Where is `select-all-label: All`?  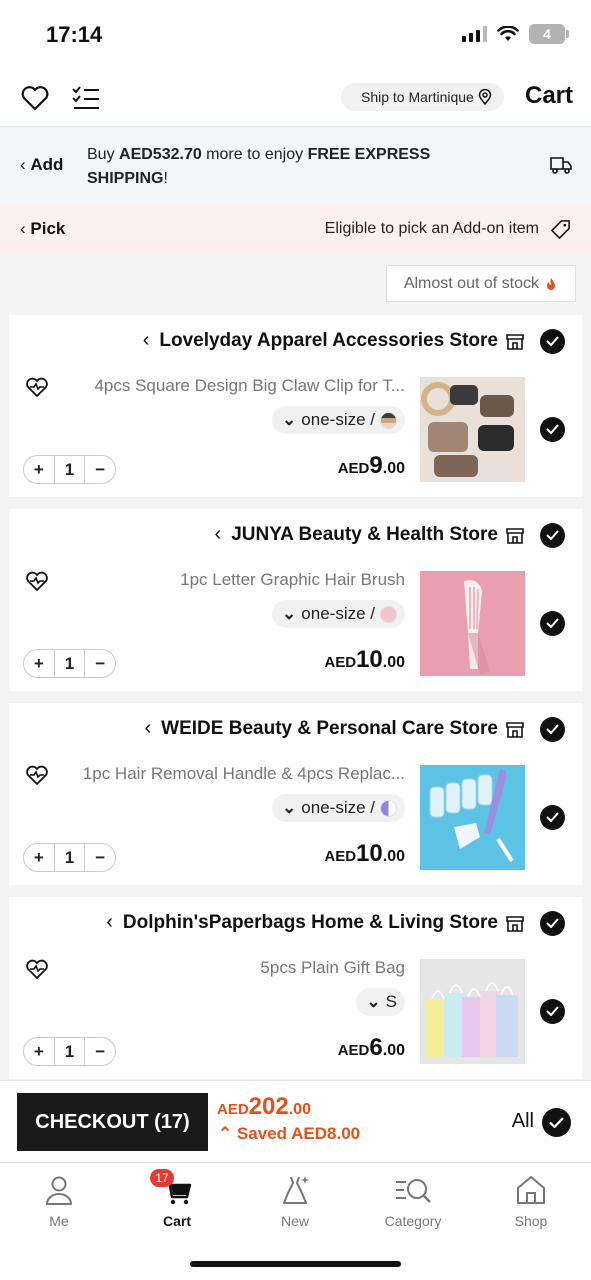
select-all-label: All is located at coordinates (523, 1121).